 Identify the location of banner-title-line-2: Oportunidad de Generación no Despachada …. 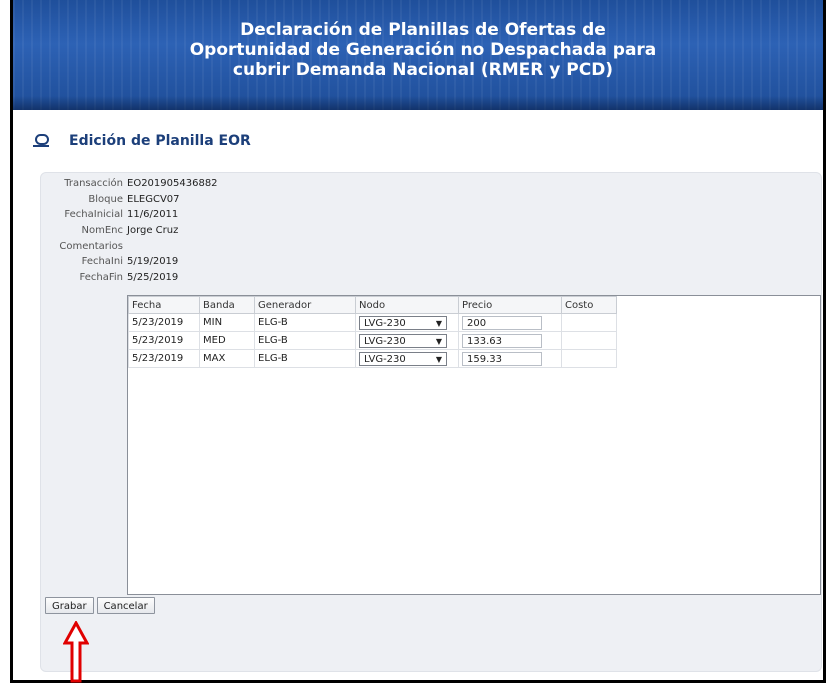
(423, 50).